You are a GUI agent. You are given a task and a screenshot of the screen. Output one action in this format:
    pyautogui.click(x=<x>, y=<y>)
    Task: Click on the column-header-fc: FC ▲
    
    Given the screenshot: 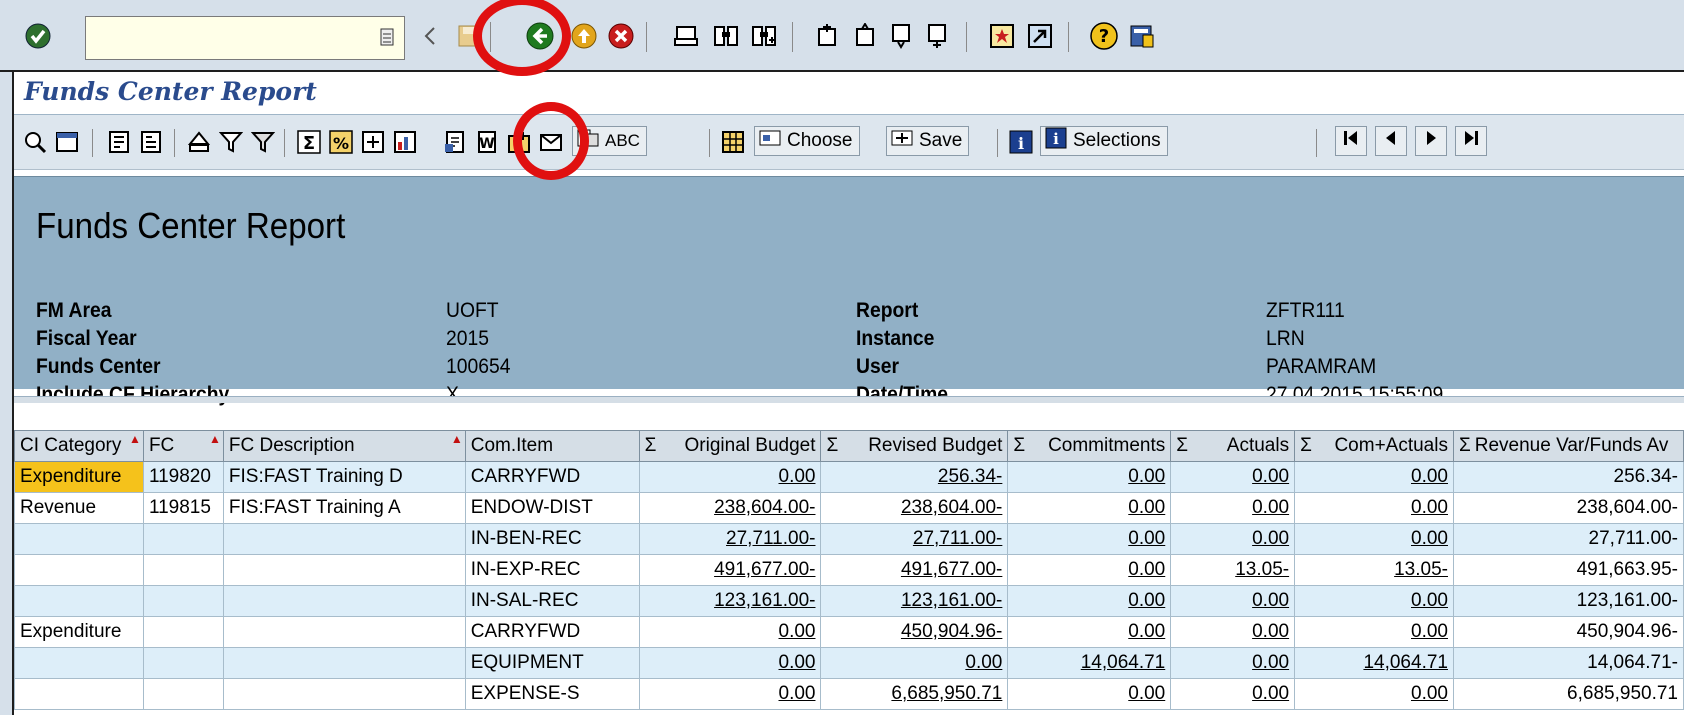 What is the action you would take?
    pyautogui.click(x=183, y=446)
    